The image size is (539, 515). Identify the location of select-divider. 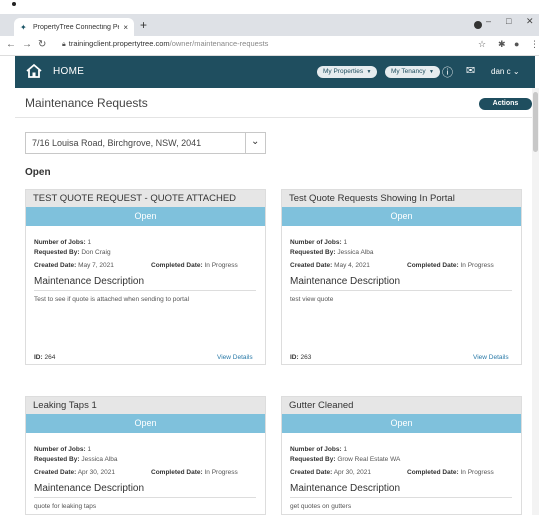
(245, 143).